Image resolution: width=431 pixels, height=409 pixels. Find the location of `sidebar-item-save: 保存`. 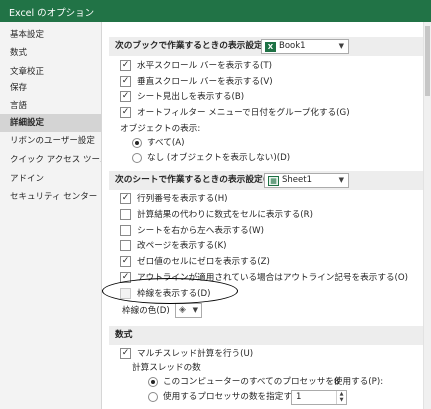

sidebar-item-save: 保存 is located at coordinates (50, 88).